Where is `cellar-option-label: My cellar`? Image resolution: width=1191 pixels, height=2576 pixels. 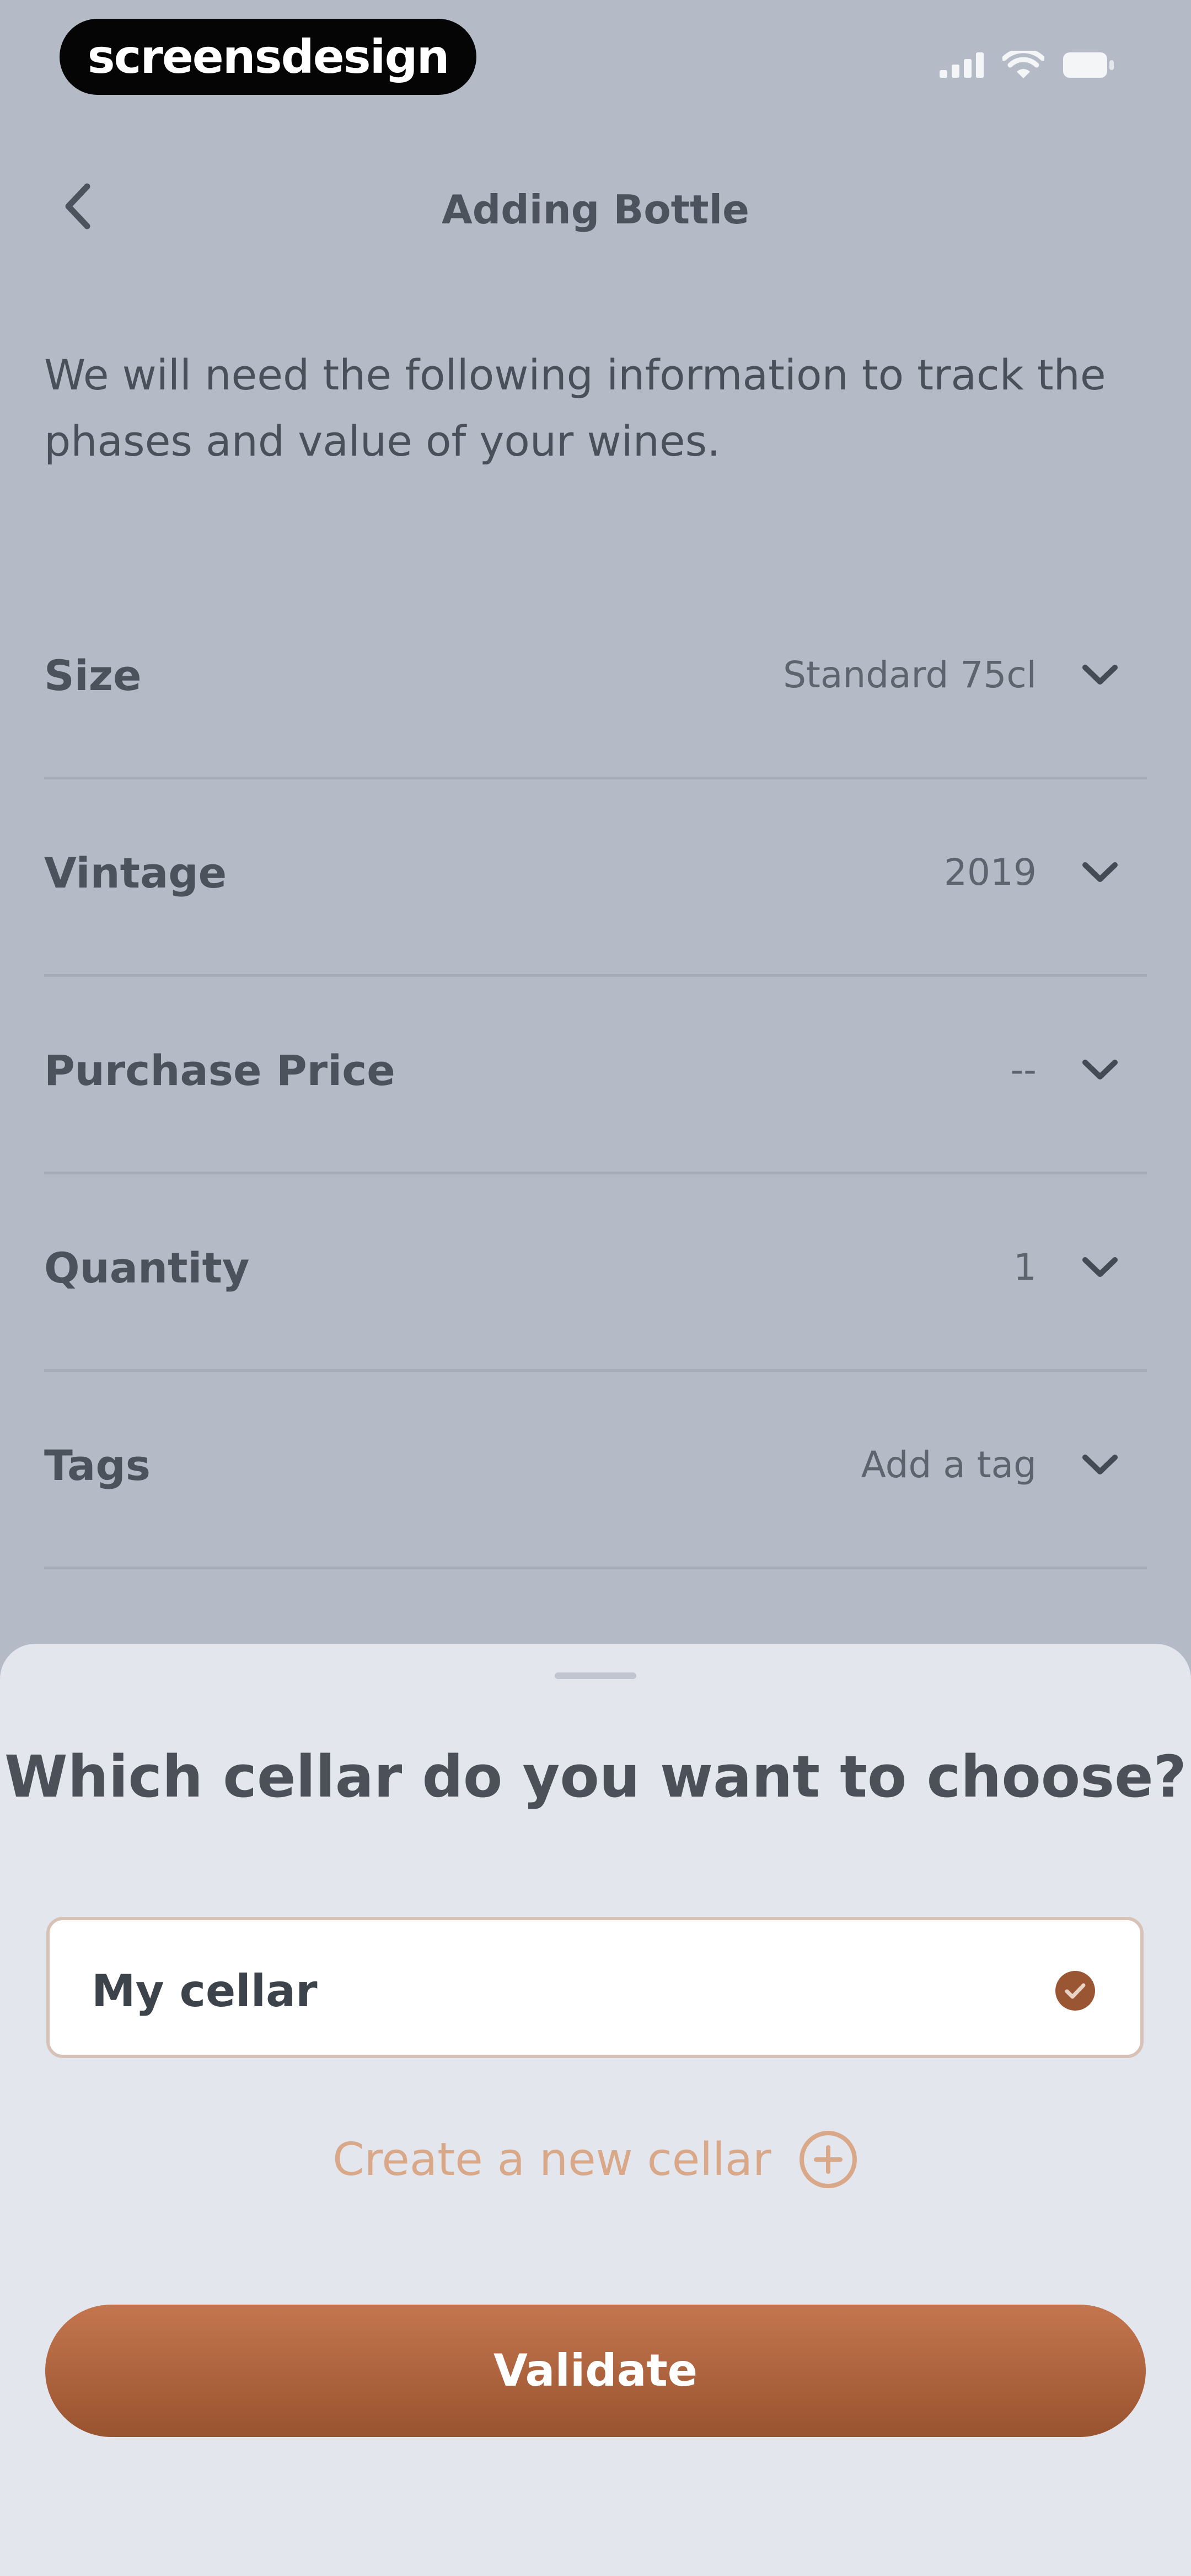
cellar-option-label: My cellar is located at coordinates (205, 1991).